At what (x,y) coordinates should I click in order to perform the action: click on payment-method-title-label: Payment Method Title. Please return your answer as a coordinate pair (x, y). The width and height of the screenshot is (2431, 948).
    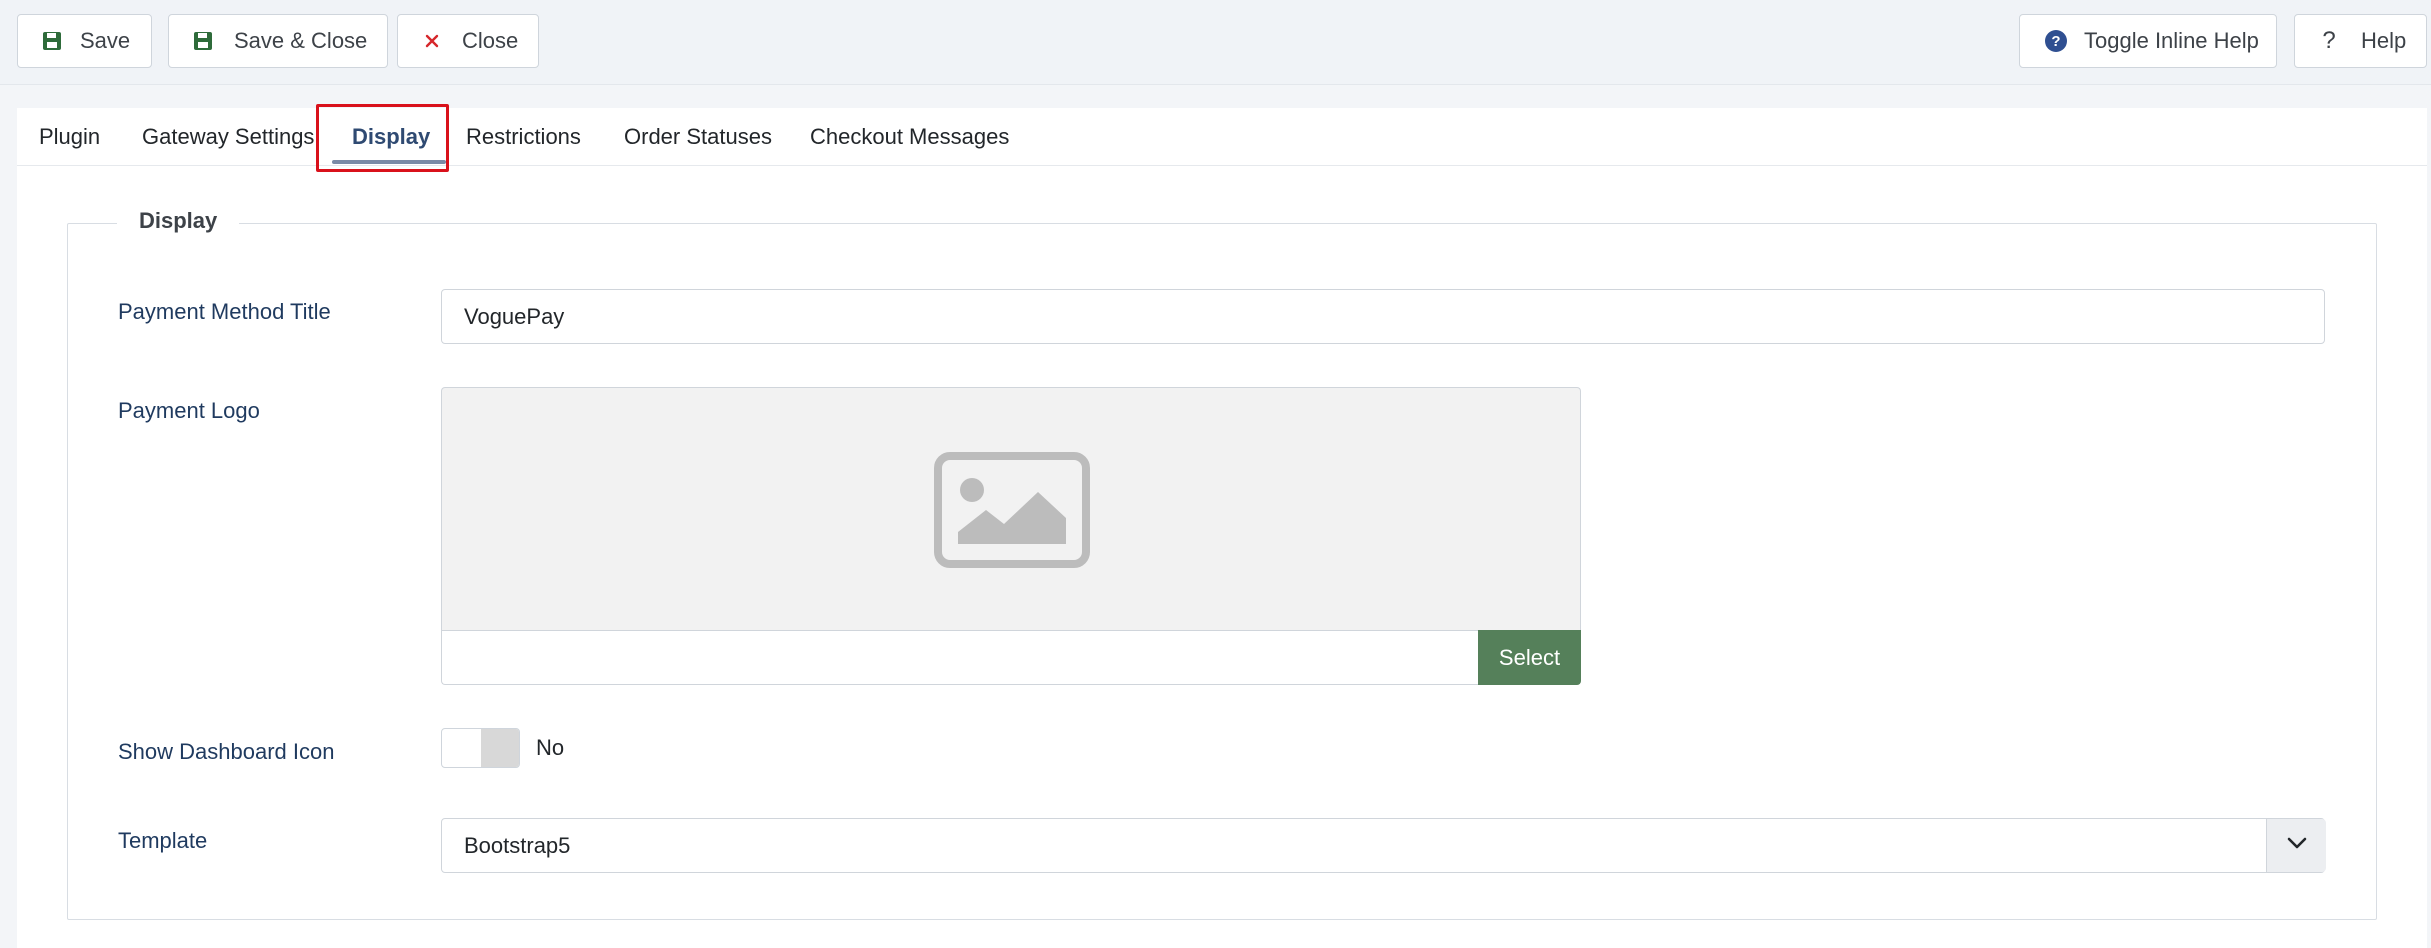
    Looking at the image, I should click on (224, 311).